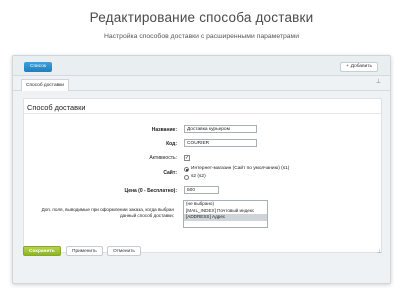 This screenshot has width=403, height=294. What do you see at coordinates (170, 173) in the screenshot?
I see `site-label: Сайт:` at bounding box center [170, 173].